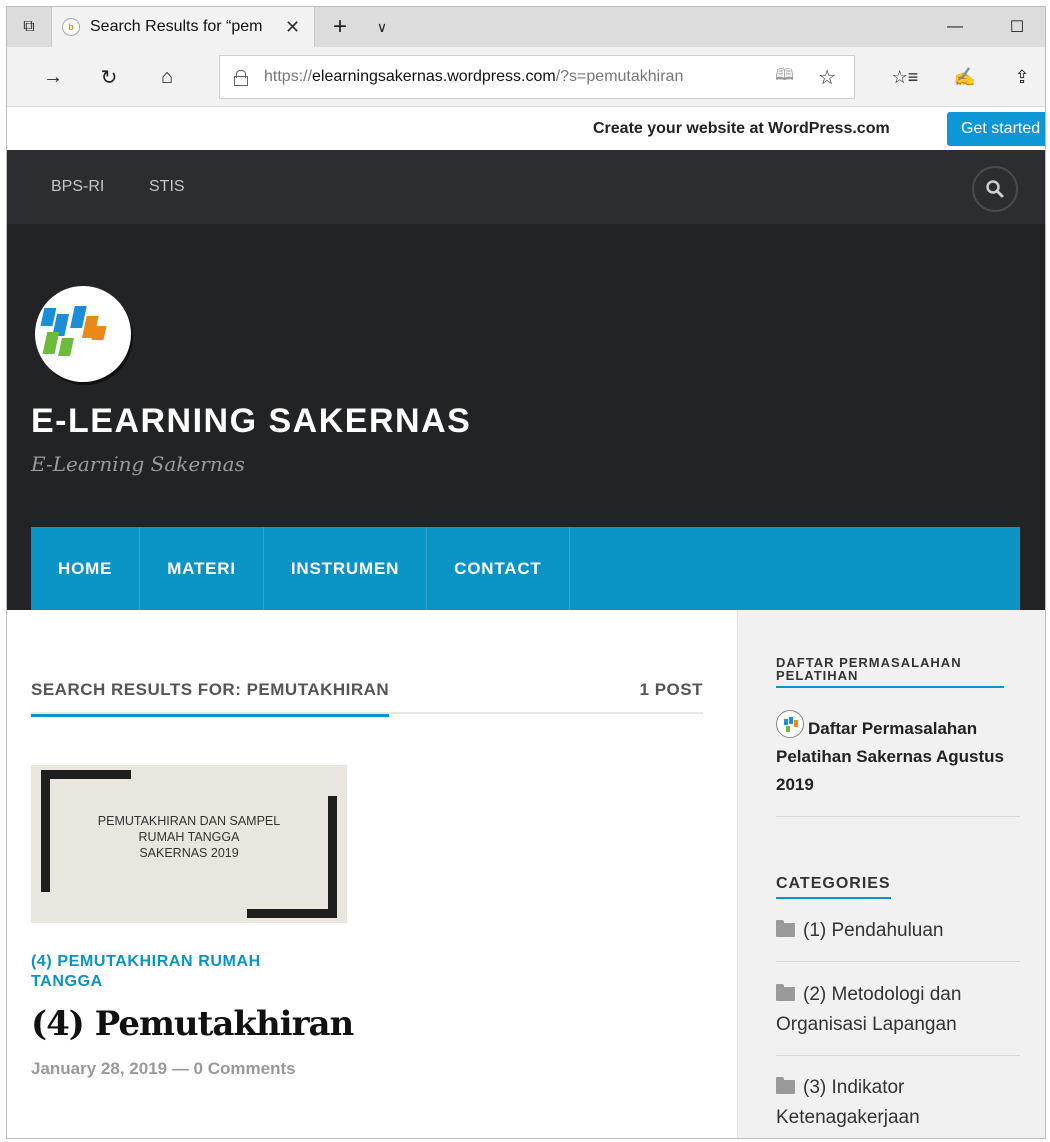 This screenshot has width=1050, height=1142. Describe the element at coordinates (526, 187) in the screenshot. I see `site-top-bar: BPS-RI STIS` at that location.